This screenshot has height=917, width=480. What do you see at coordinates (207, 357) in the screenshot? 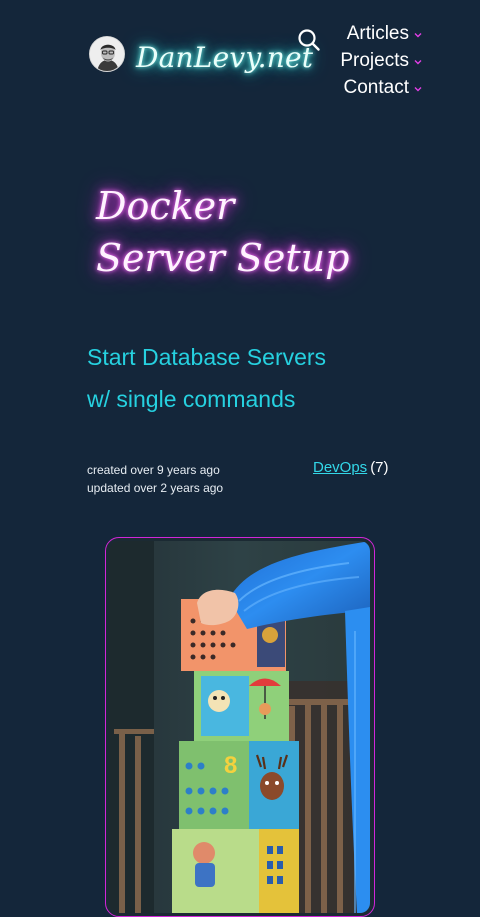
I see `article-subtitle-line: Start Database Servers` at bounding box center [207, 357].